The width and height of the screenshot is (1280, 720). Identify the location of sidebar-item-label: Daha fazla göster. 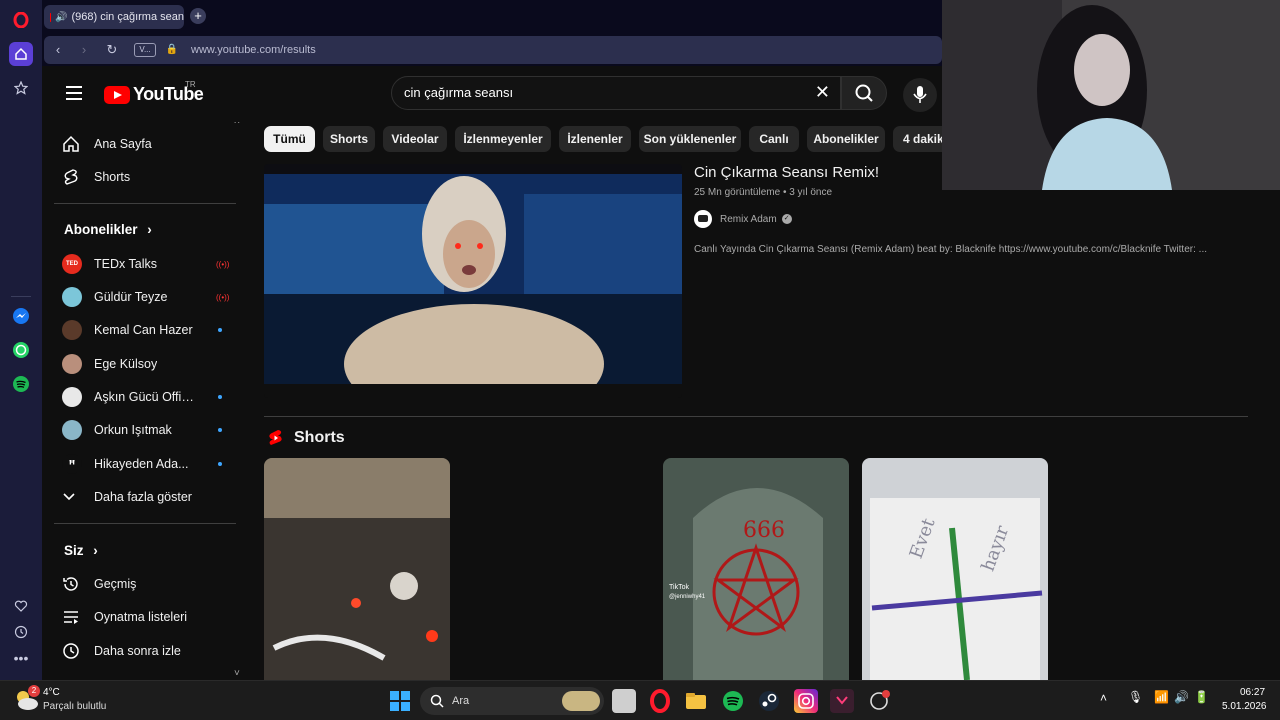
(143, 497).